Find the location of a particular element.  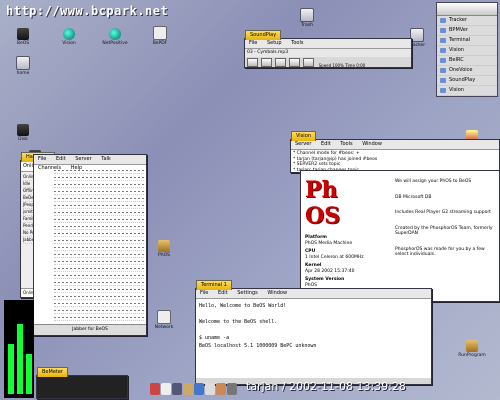

spec-value: PhOS Media Machine is located at coordinates (329, 243).